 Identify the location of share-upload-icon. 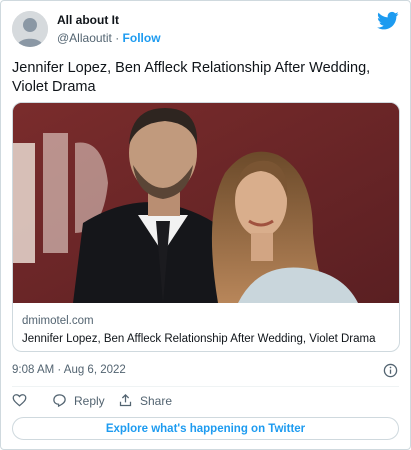
(125, 400).